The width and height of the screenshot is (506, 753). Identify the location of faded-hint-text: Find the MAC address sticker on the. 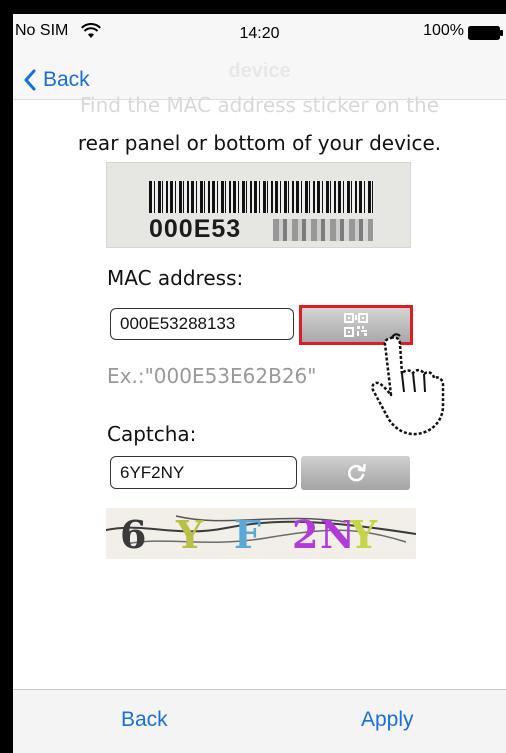
(259, 105).